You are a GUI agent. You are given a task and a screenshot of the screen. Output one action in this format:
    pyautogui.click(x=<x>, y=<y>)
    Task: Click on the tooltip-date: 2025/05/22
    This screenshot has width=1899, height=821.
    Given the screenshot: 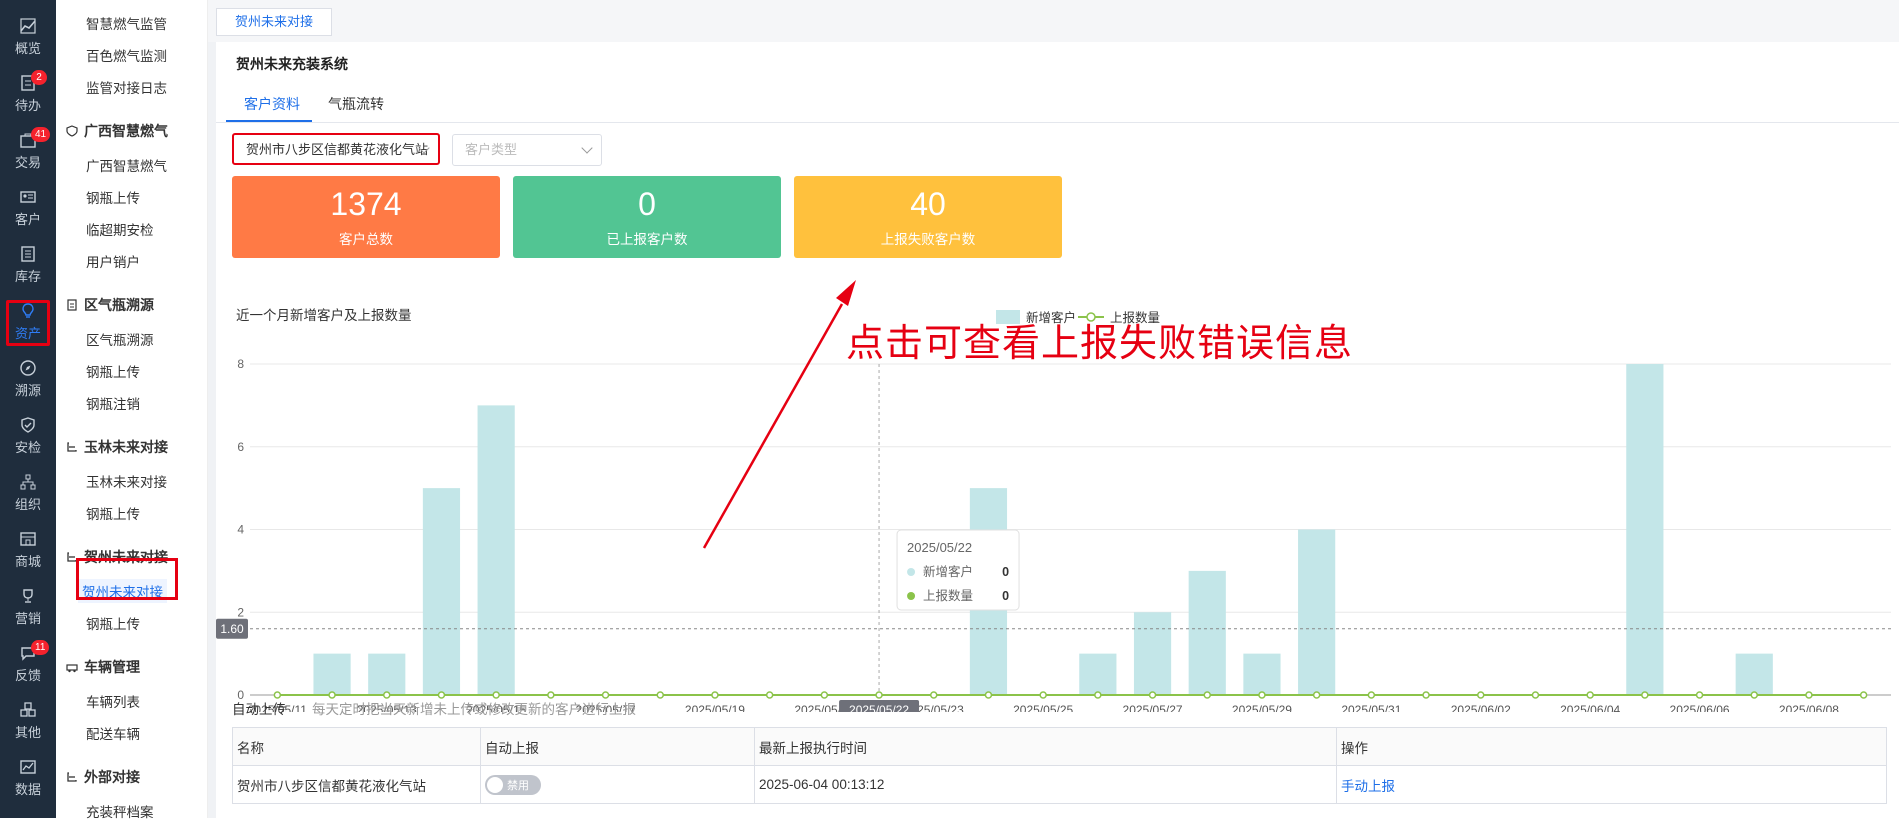 What is the action you would take?
    pyautogui.click(x=939, y=547)
    